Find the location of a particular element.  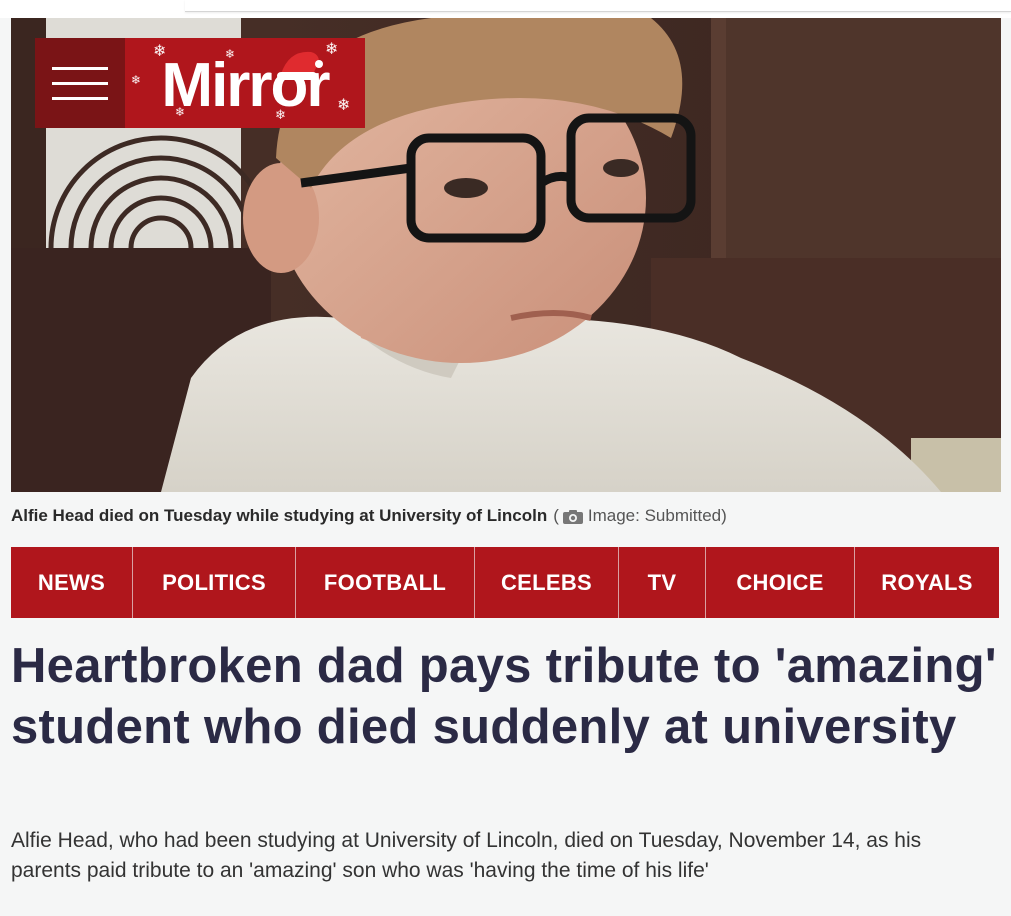

hamburger-menu-icon is located at coordinates (80, 83).